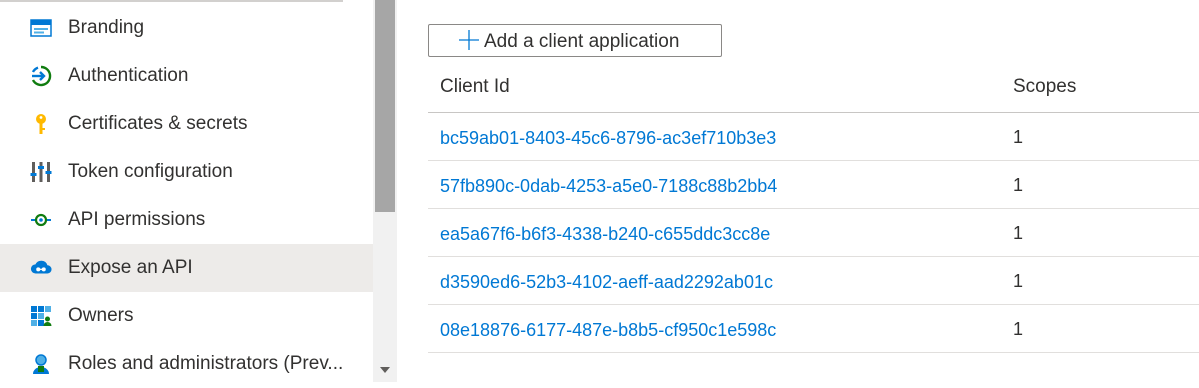 The width and height of the screenshot is (1199, 388). What do you see at coordinates (41, 268) in the screenshot?
I see `cloud-api-icon` at bounding box center [41, 268].